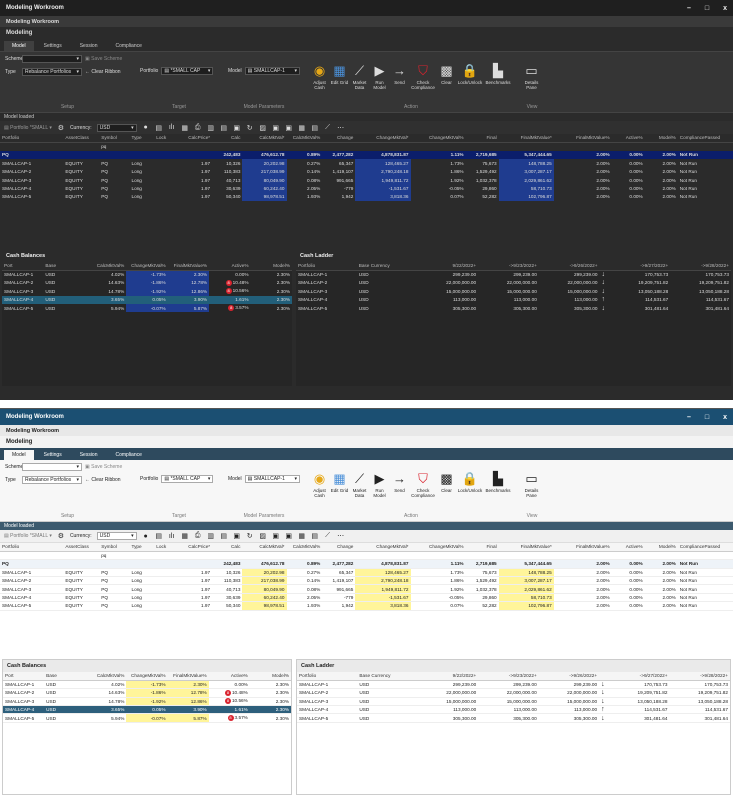 The width and height of the screenshot is (733, 808). What do you see at coordinates (19, 455) in the screenshot?
I see `tab-model: Model` at bounding box center [19, 455].